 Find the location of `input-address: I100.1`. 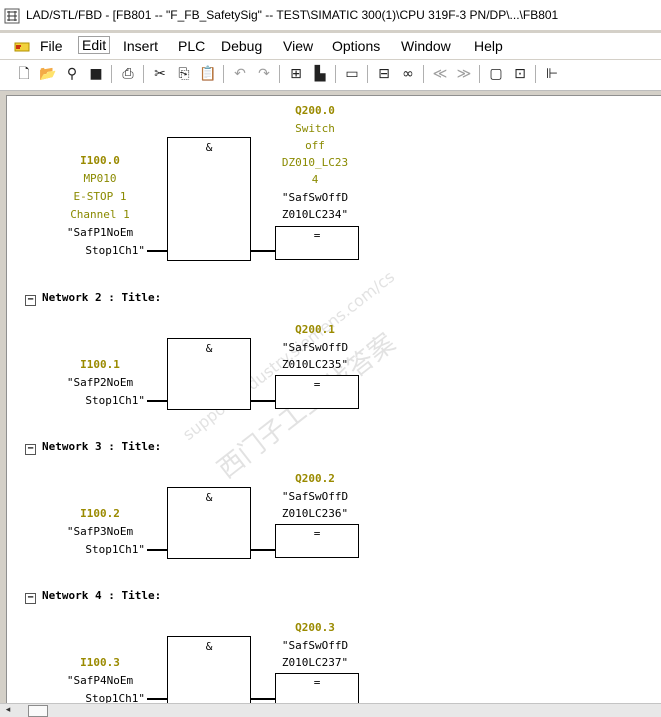

input-address: I100.1 is located at coordinates (100, 364).